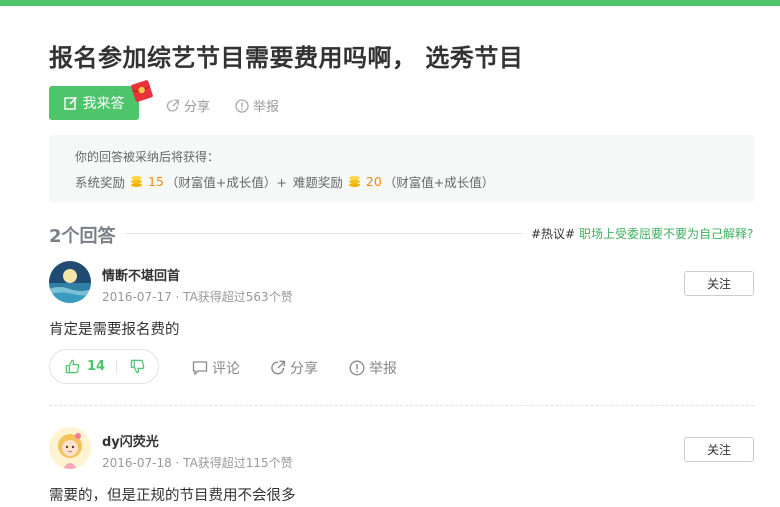  I want to click on question-share-button: 分享, so click(188, 105).